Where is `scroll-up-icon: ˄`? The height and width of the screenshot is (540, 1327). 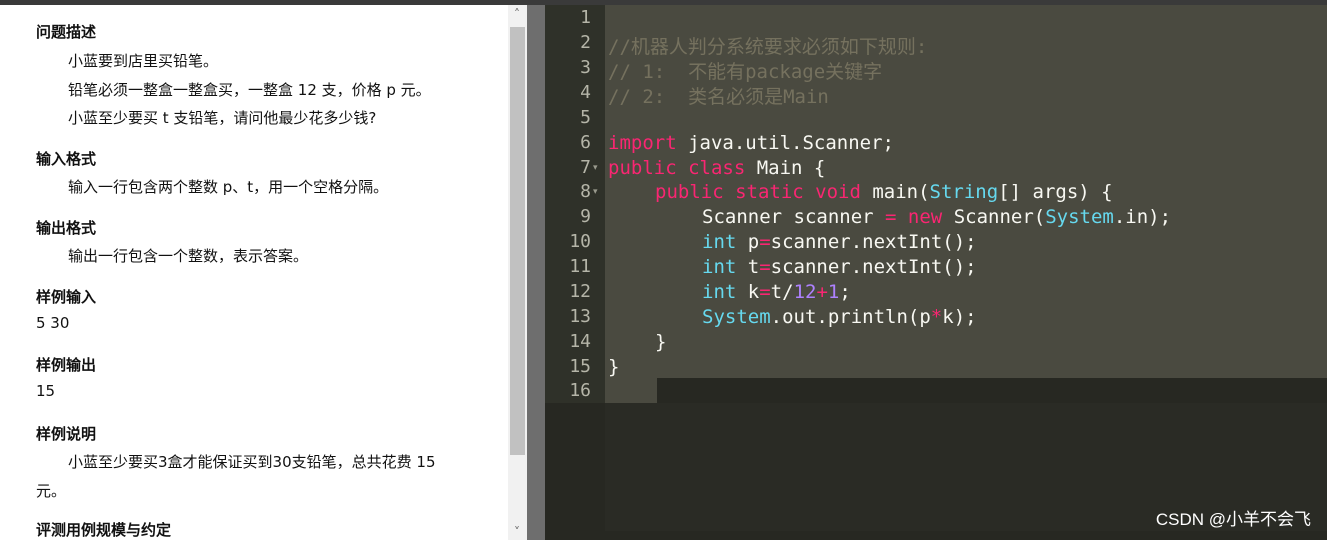 scroll-up-icon: ˄ is located at coordinates (517, 14).